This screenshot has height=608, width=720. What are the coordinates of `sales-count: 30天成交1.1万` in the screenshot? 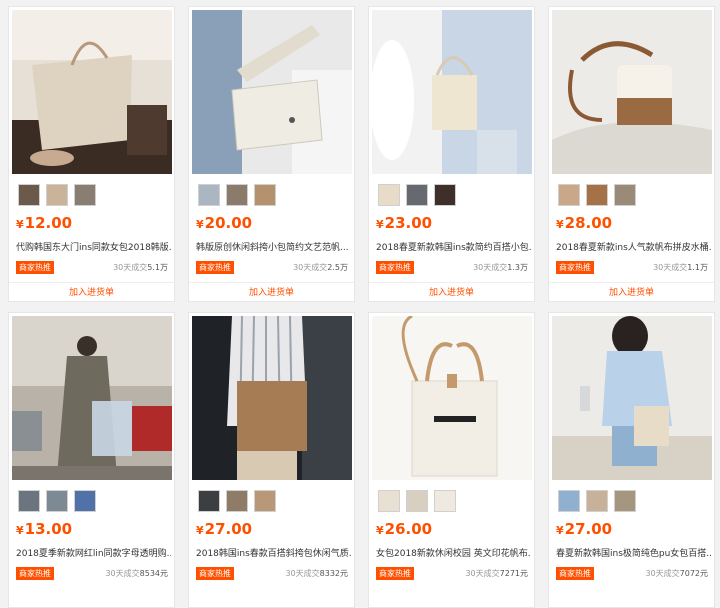 It's located at (680, 267).